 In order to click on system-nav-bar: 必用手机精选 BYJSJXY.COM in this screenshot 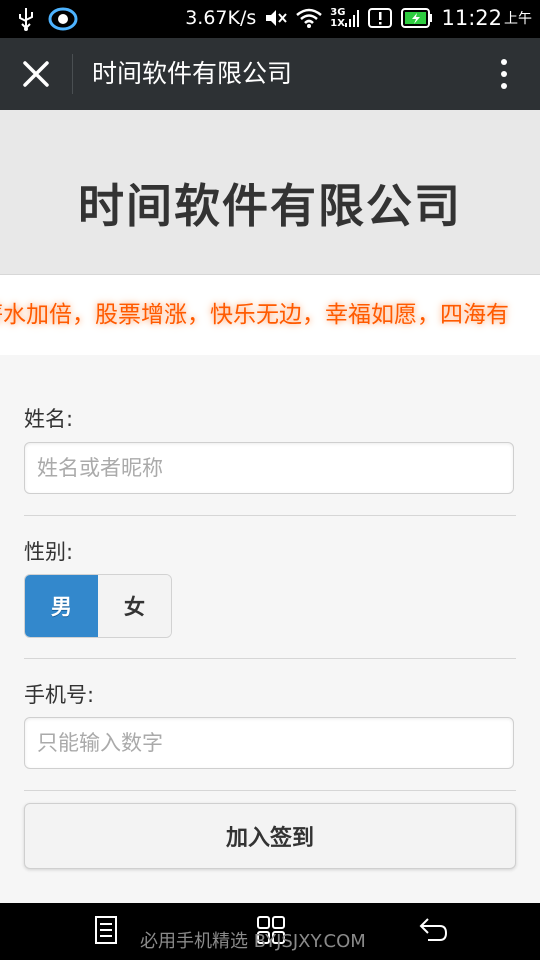, I will do `click(270, 931)`.